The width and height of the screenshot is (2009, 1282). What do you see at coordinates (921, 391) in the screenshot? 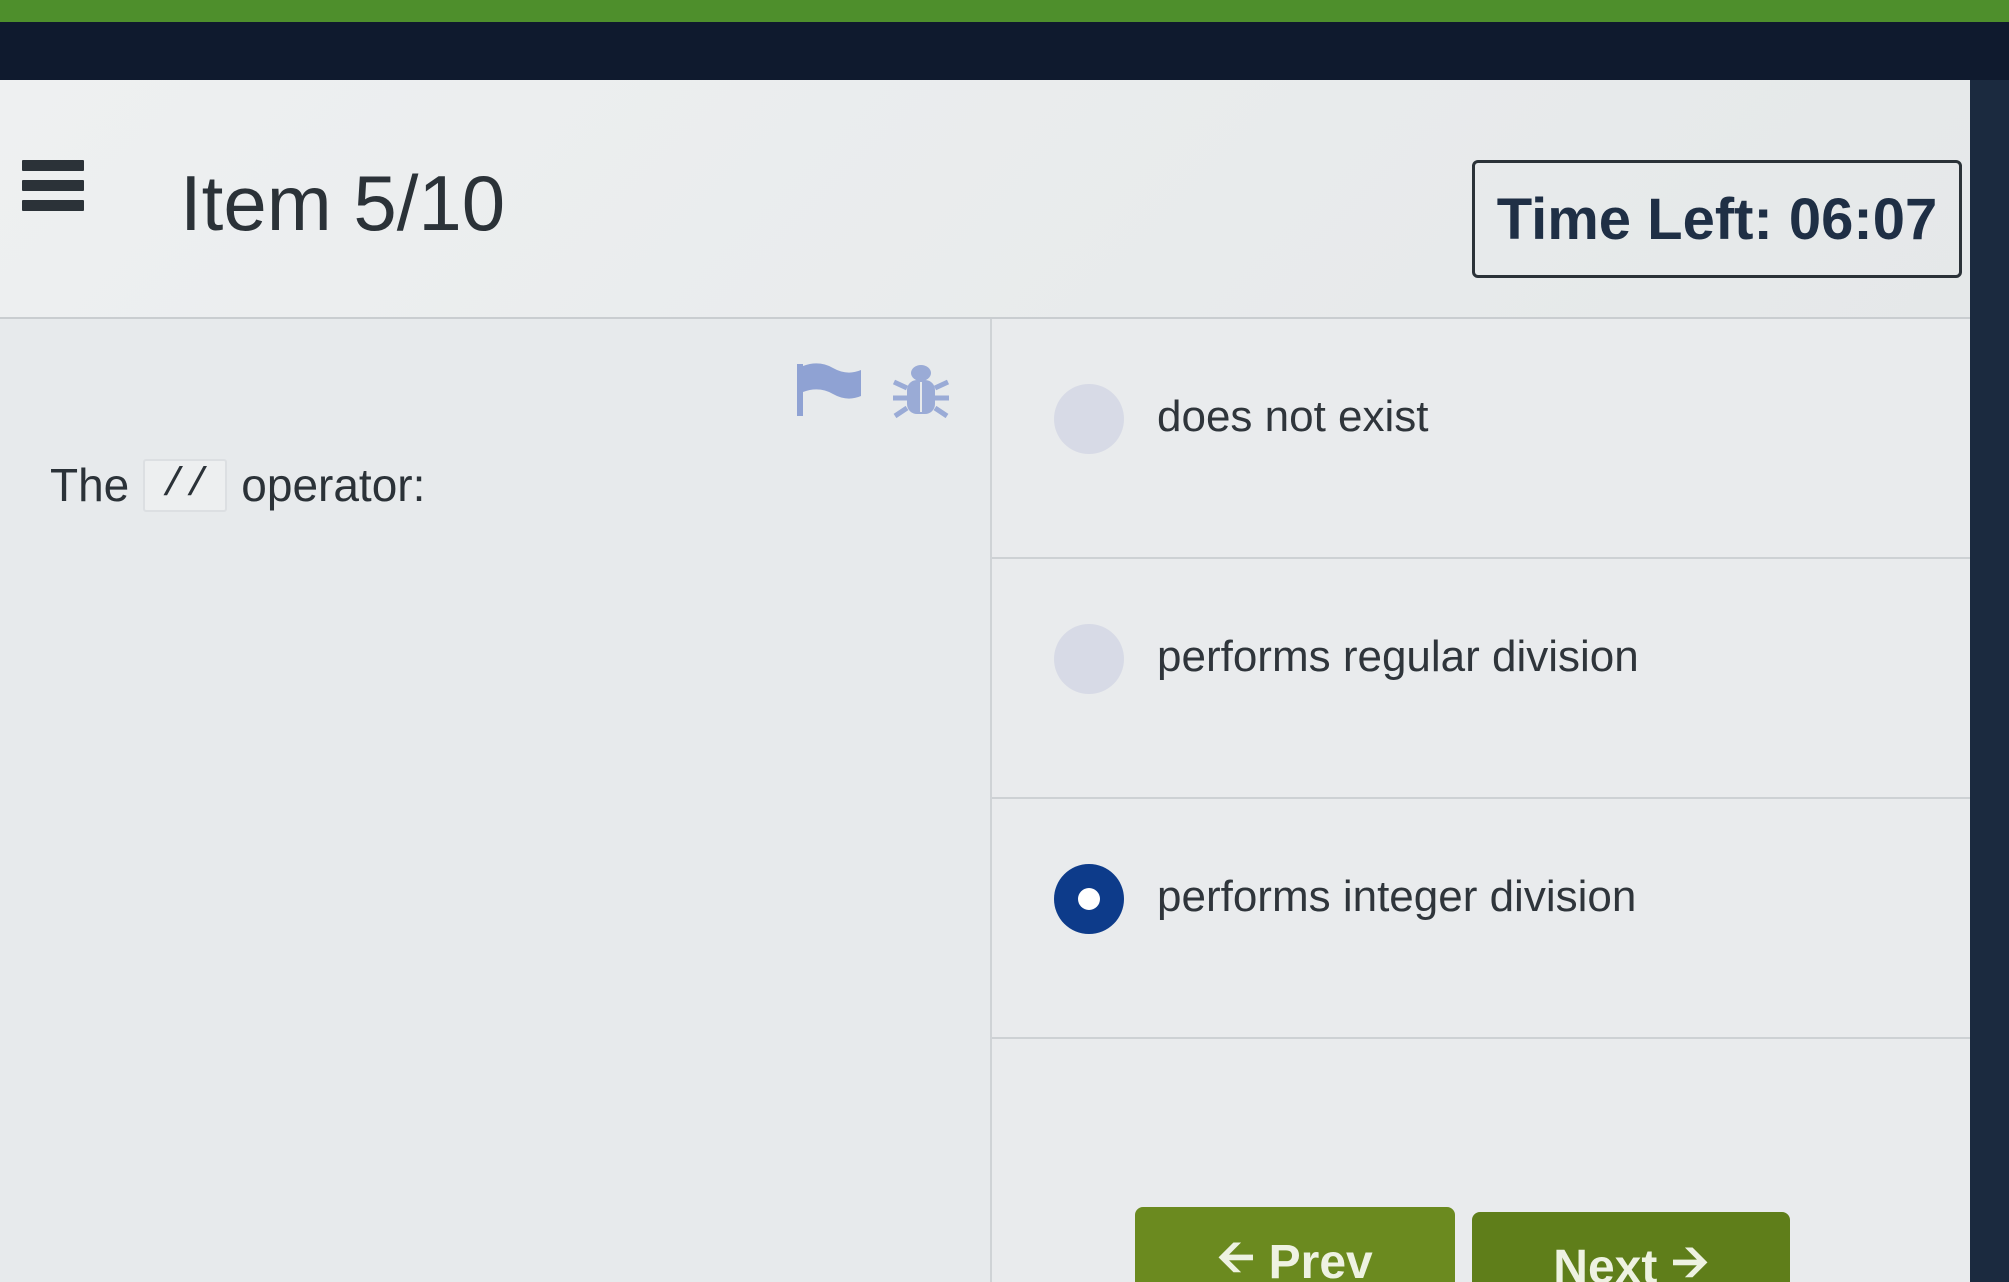
I see `bug-icon` at bounding box center [921, 391].